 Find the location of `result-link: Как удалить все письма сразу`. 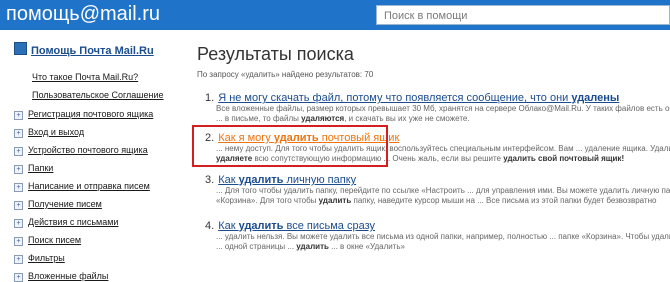

result-link: Как удалить все письма сразу is located at coordinates (296, 226).